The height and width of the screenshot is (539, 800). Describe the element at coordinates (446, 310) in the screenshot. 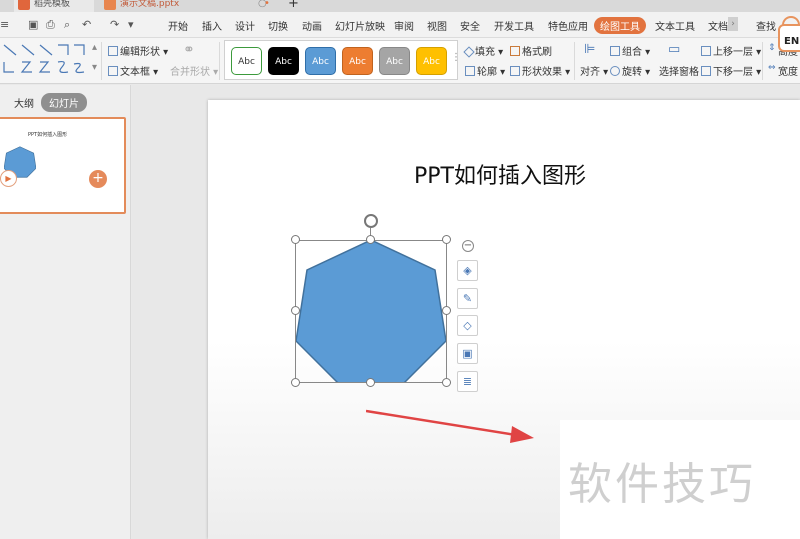

I see `resize-handle-right` at that location.